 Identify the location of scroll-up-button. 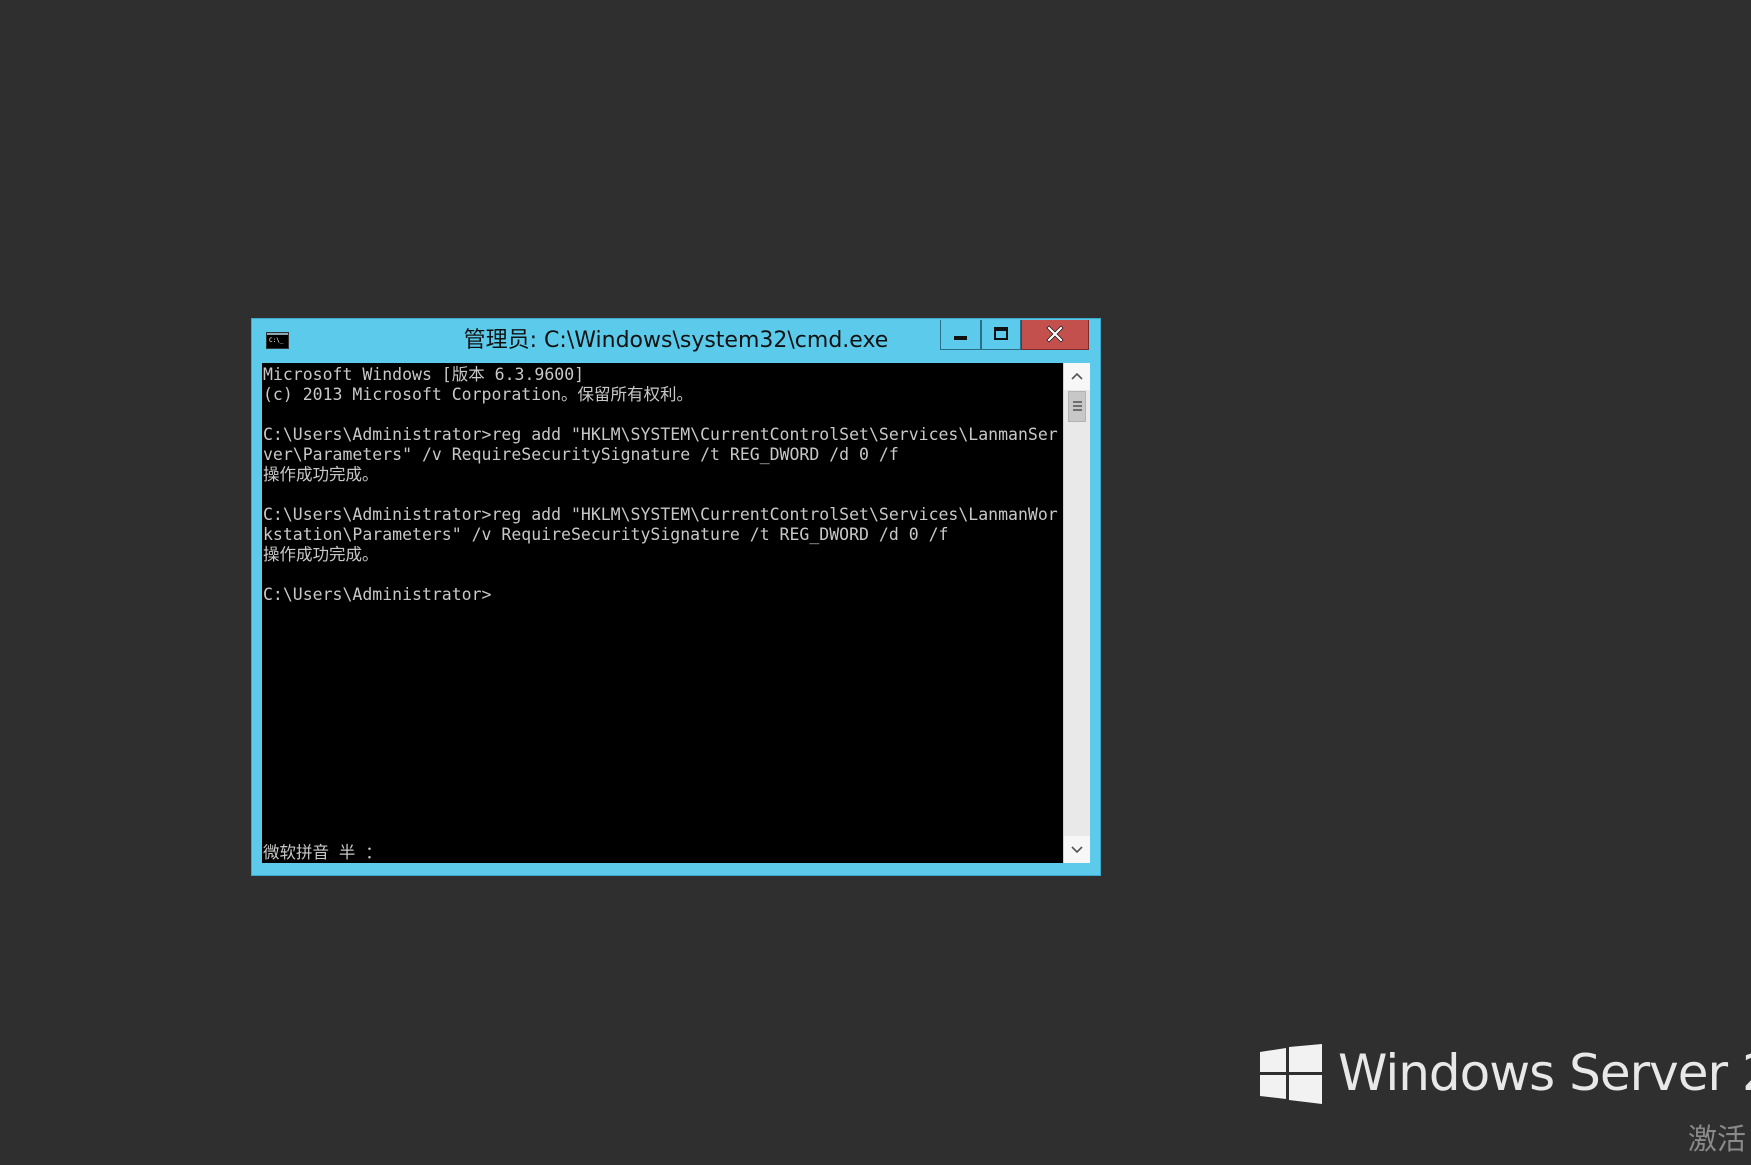
(1077, 376).